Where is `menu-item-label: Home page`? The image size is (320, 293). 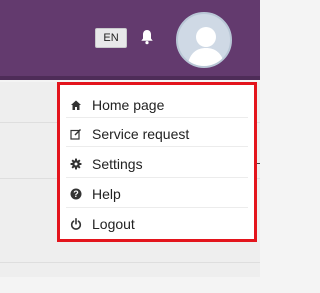 menu-item-label: Home page is located at coordinates (128, 105).